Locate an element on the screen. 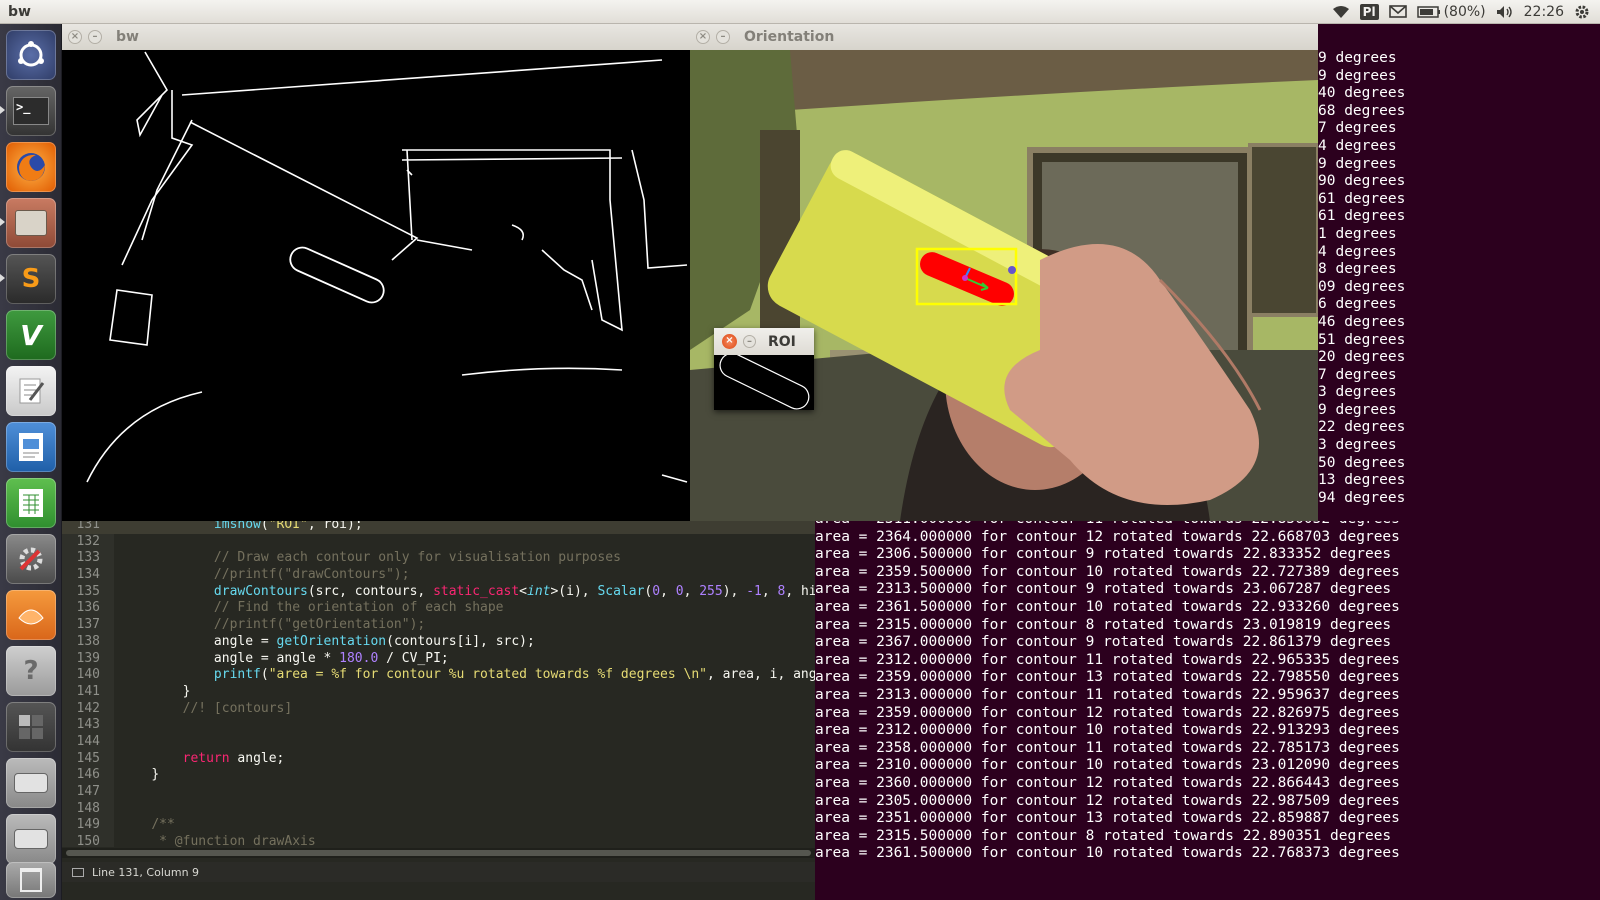  battery-indicator: (80%) is located at coordinates (1451, 11).